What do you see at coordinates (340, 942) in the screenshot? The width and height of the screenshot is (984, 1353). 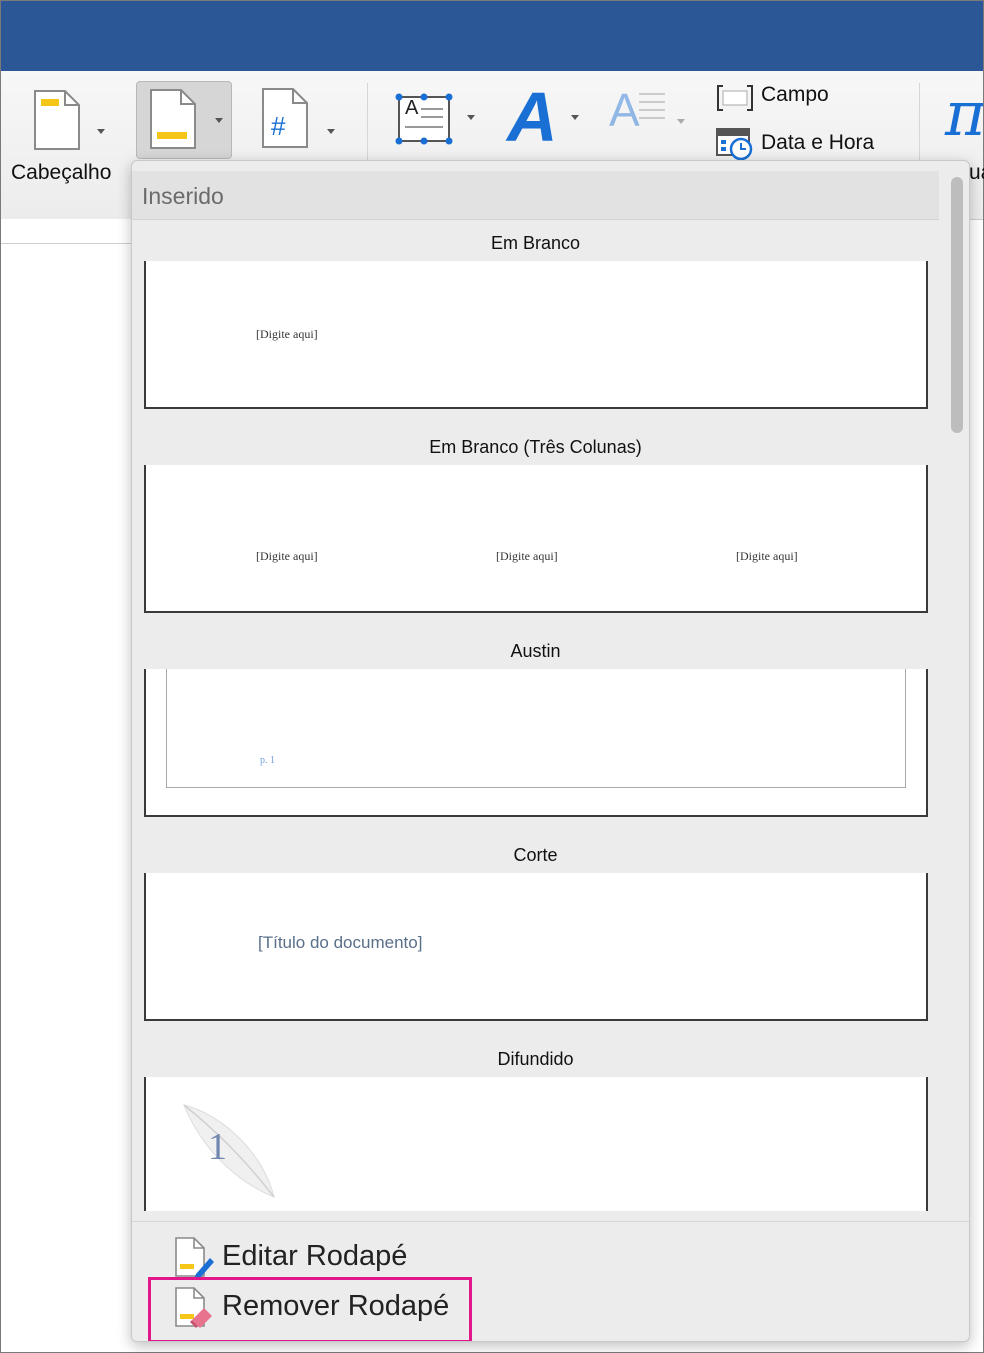 I see `document-title-placeholder: [Título do documento]` at bounding box center [340, 942].